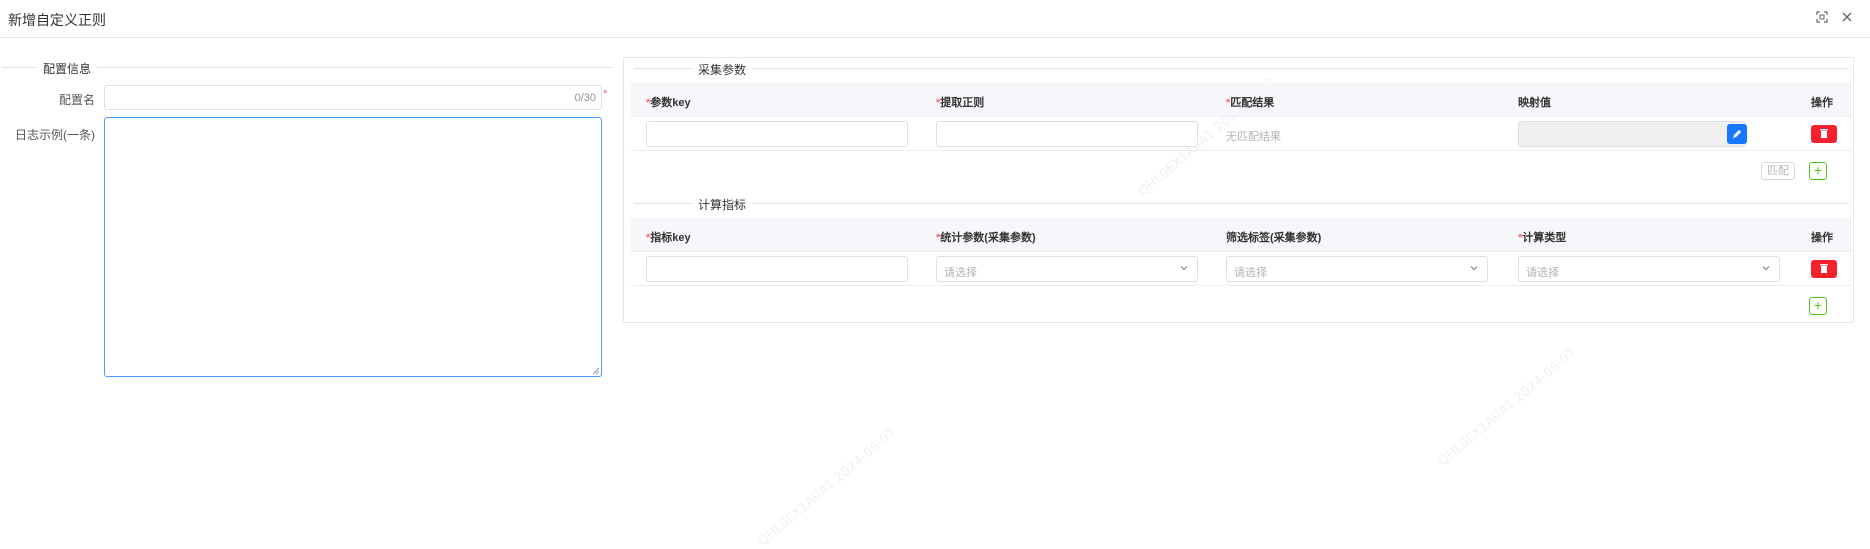 The image size is (1870, 549). I want to click on th-extract-regex: *提取正则, so click(960, 103).